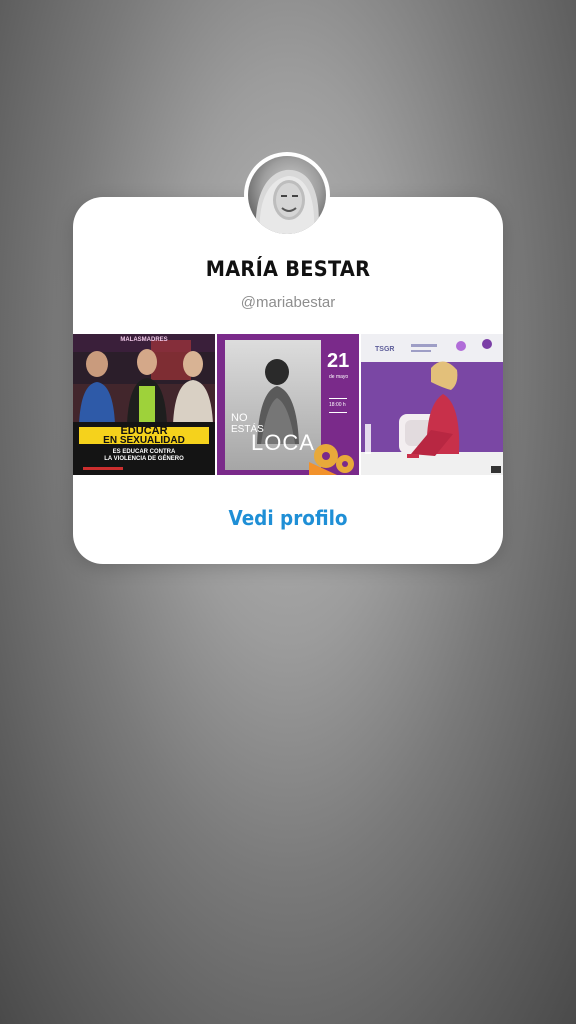 The width and height of the screenshot is (576, 1024). I want to click on post1-headline-2: EN SEXUALIDAD, so click(144, 440).